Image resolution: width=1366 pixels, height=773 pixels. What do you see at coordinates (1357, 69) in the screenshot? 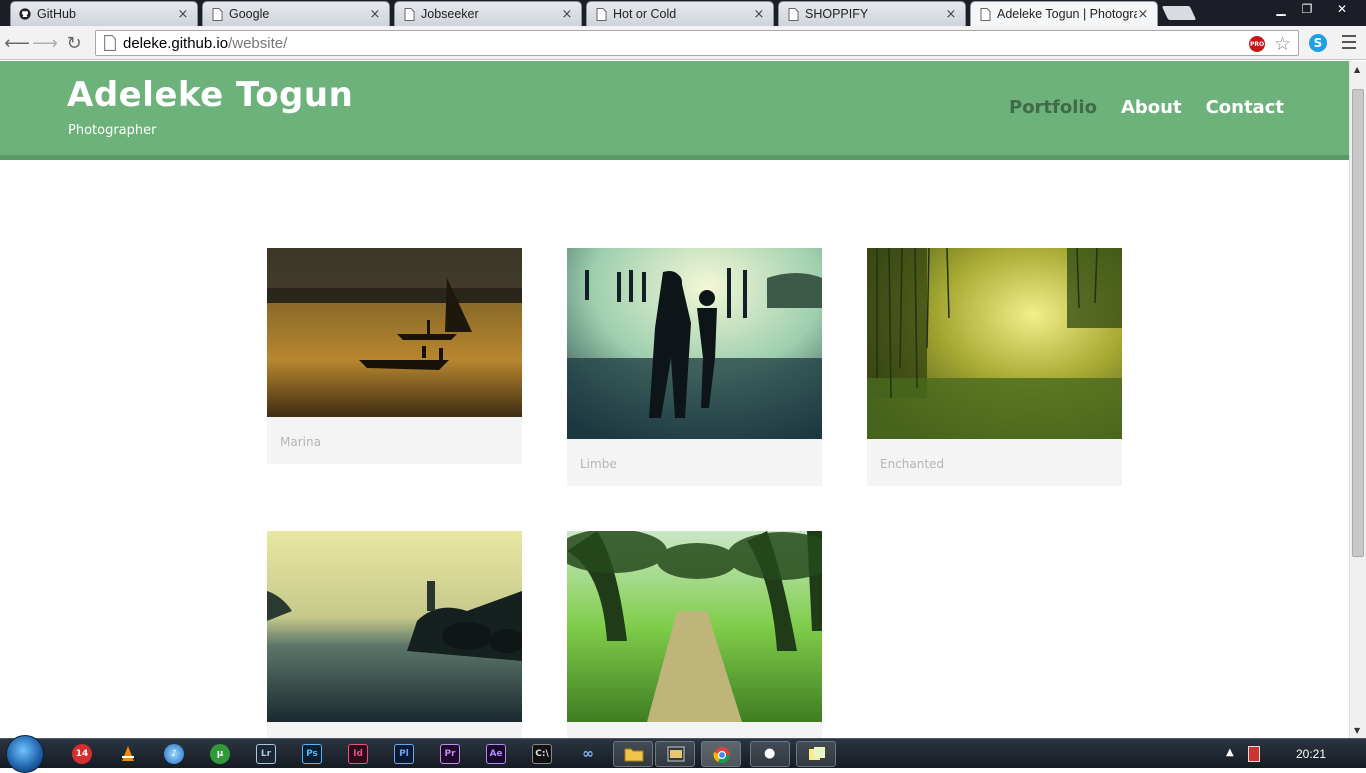
I see `scroll-up-icon: ▲` at bounding box center [1357, 69].